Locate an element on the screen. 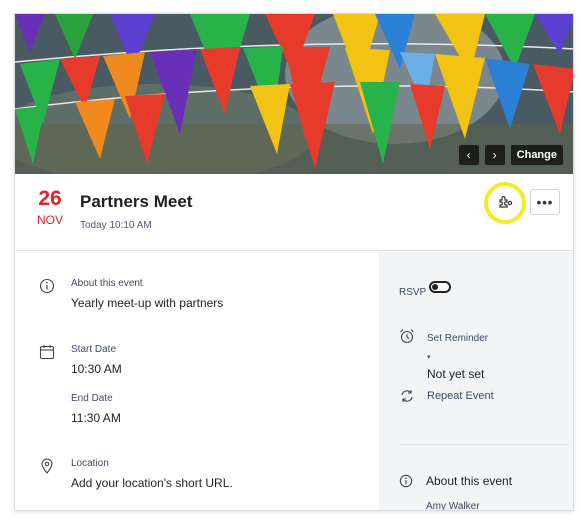 The image size is (587, 525). end-date-label: End Date is located at coordinates (92, 398).